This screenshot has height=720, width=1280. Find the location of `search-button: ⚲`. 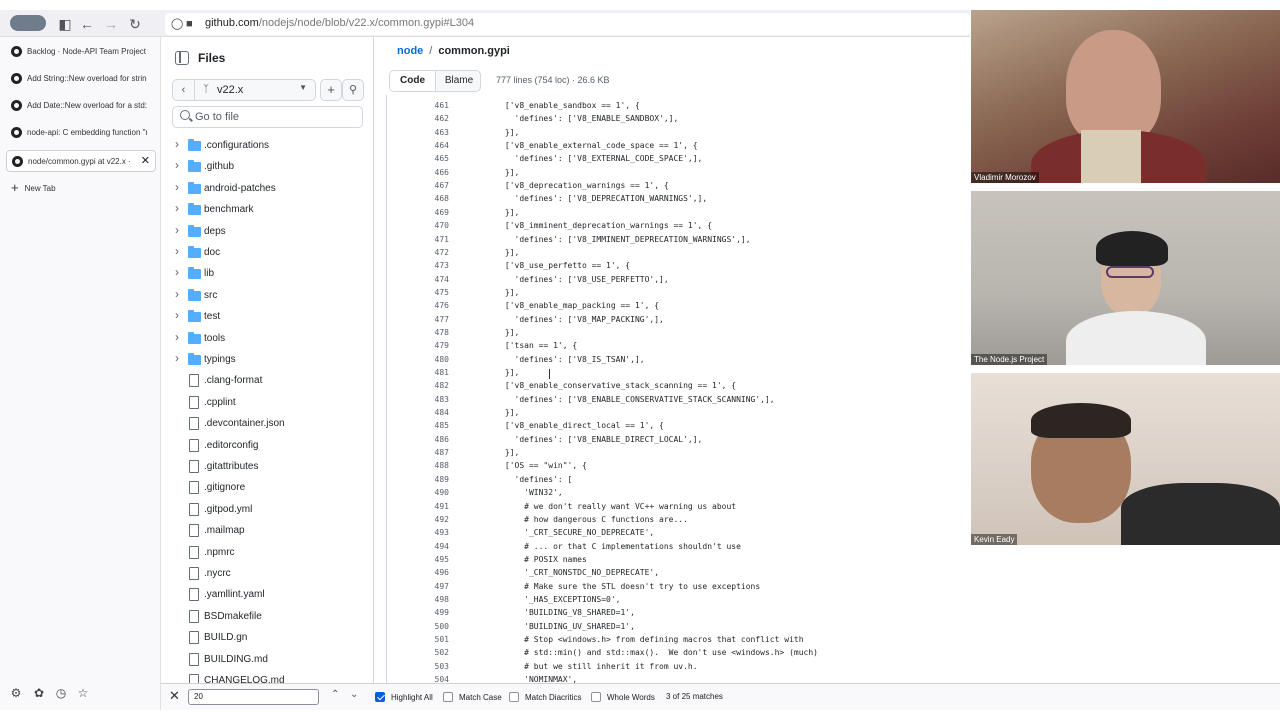

search-button: ⚲ is located at coordinates (353, 90).